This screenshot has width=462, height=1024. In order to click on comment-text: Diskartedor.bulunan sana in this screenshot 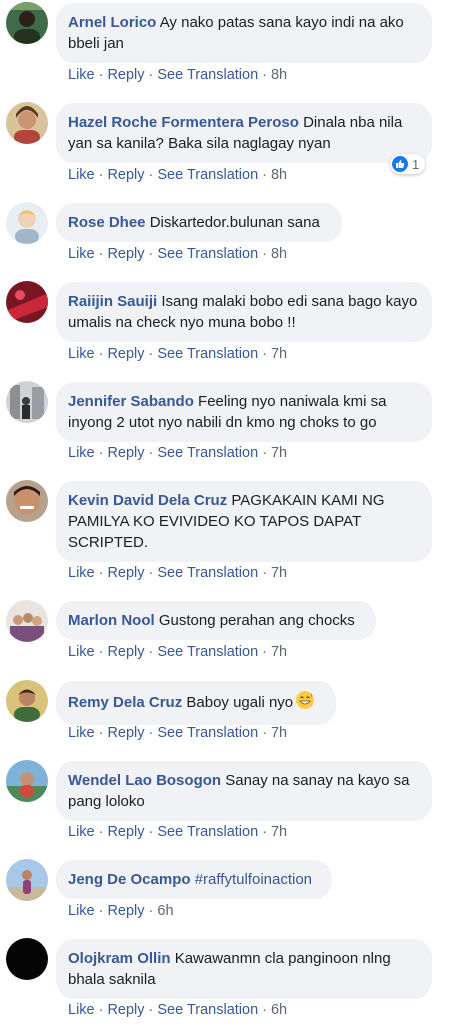, I will do `click(234, 222)`.